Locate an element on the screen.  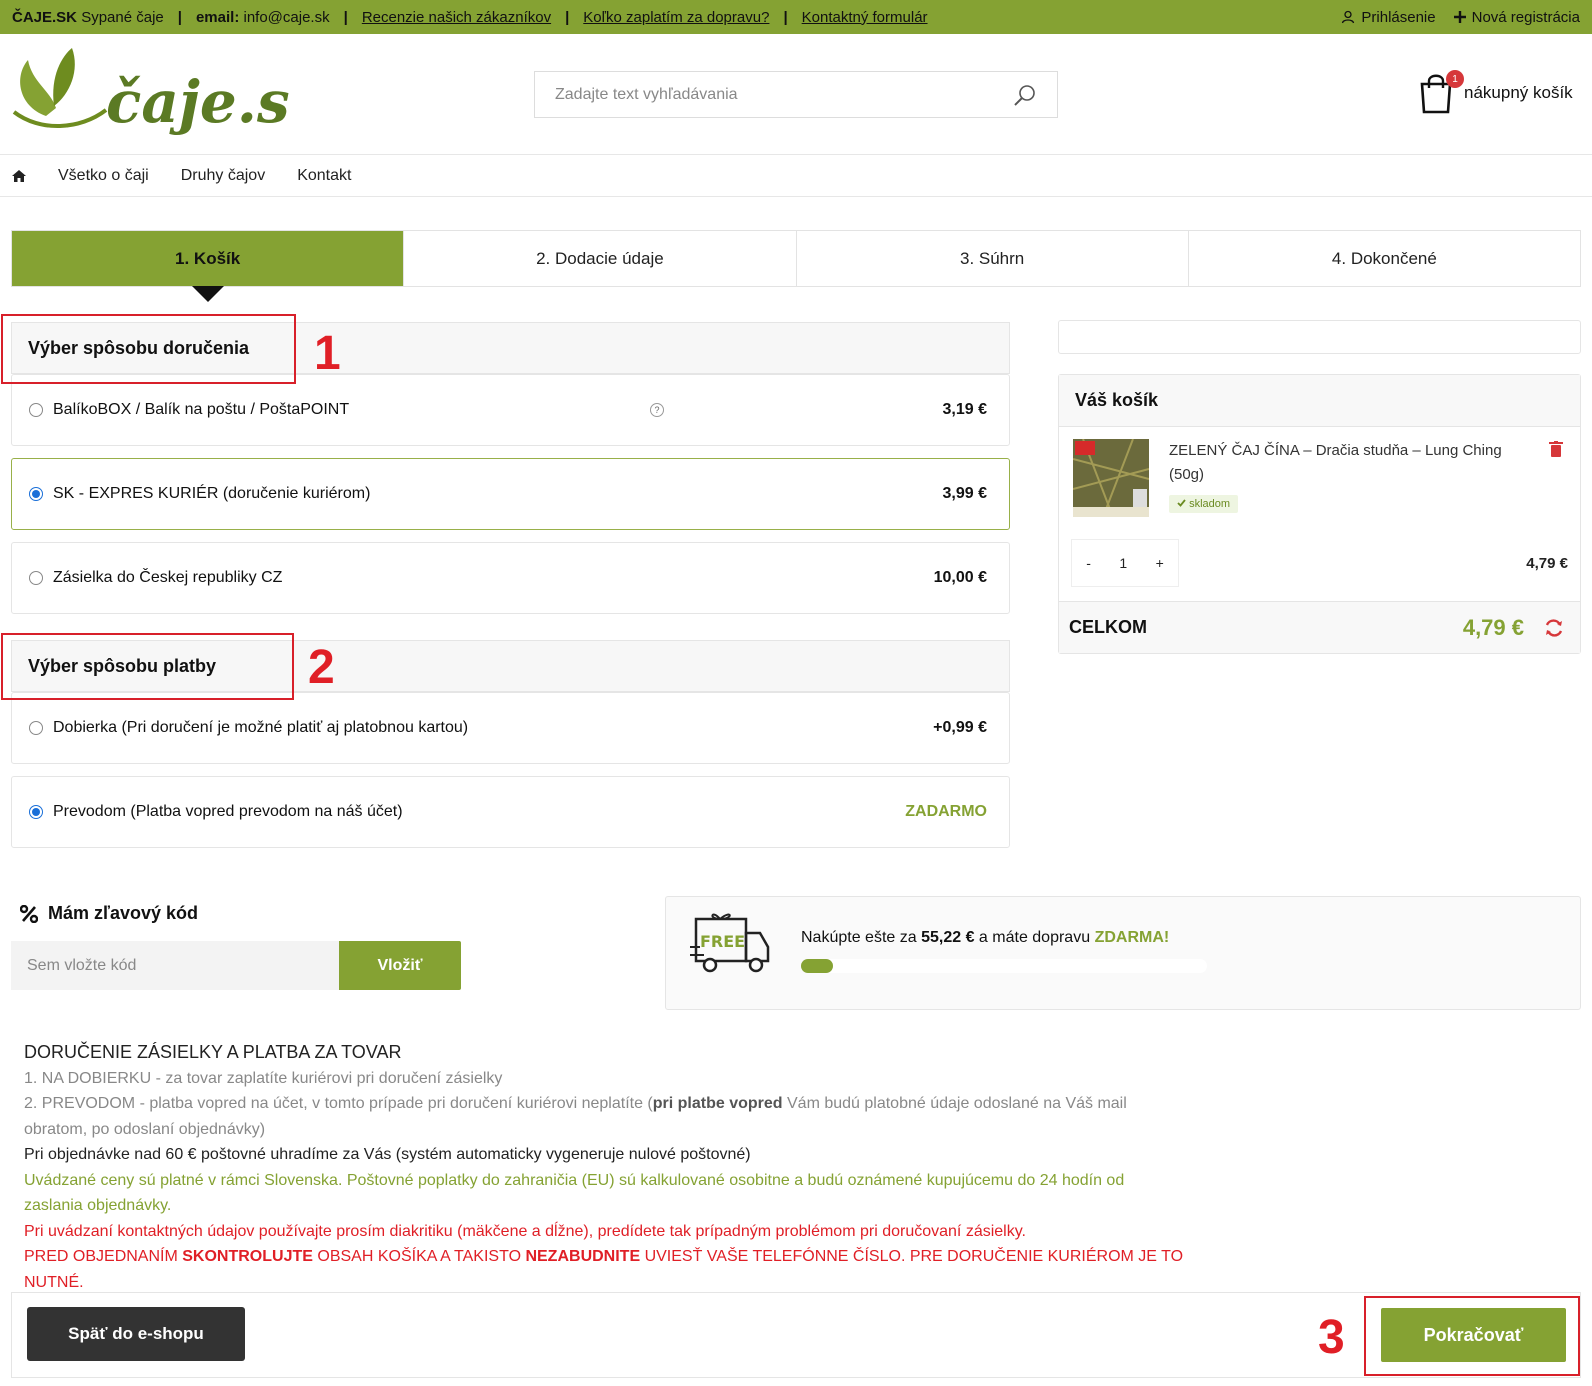
free-truck-label: FREE is located at coordinates (722, 941).